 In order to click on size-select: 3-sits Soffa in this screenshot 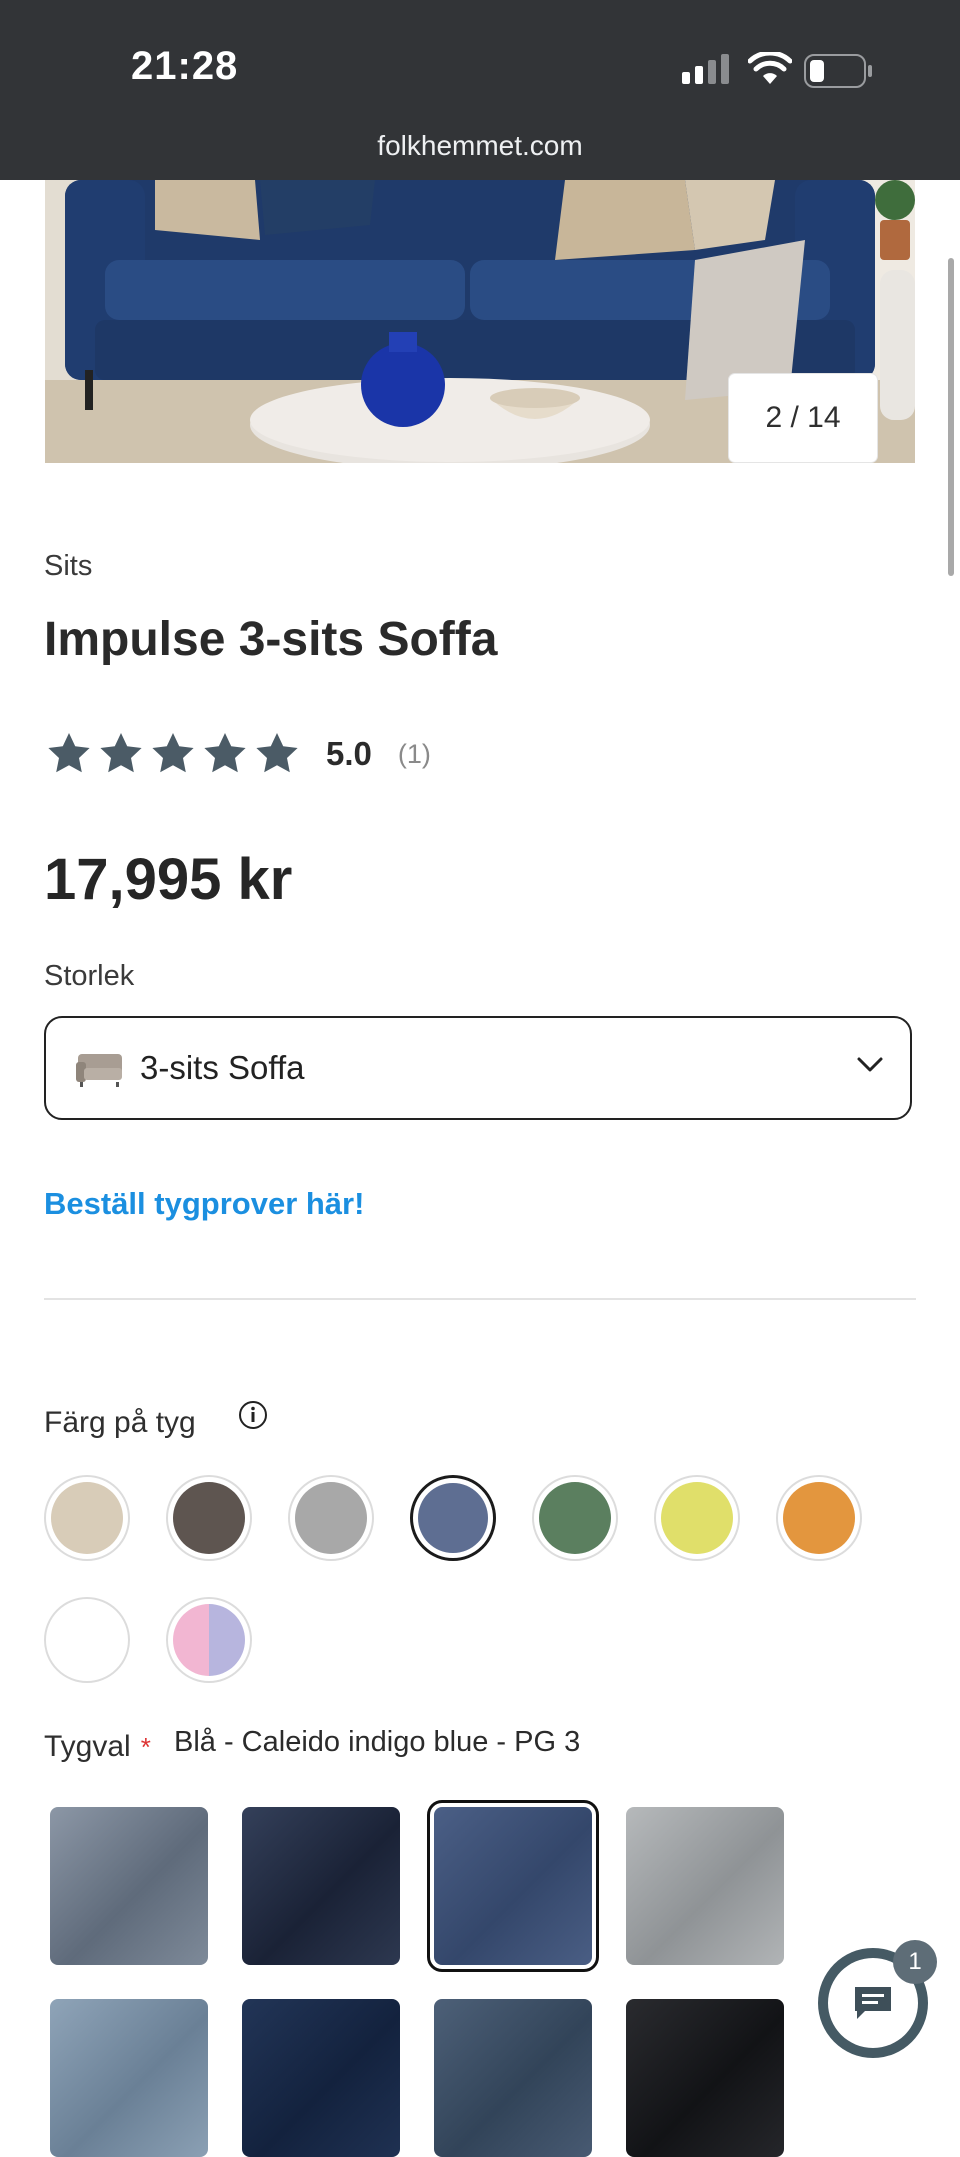, I will do `click(478, 1068)`.